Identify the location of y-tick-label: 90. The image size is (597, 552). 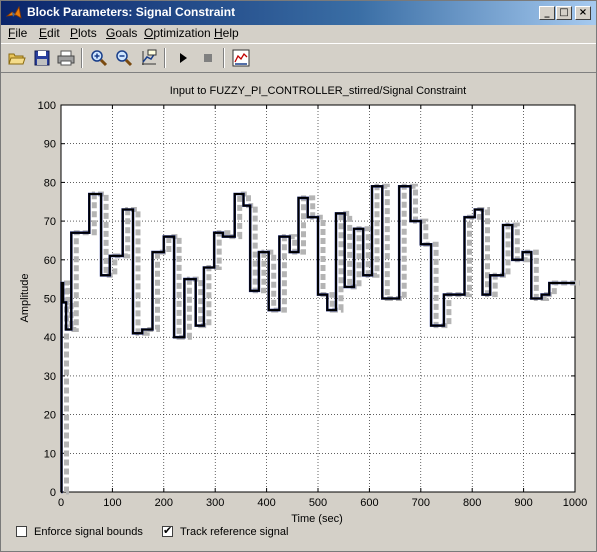
(50, 145).